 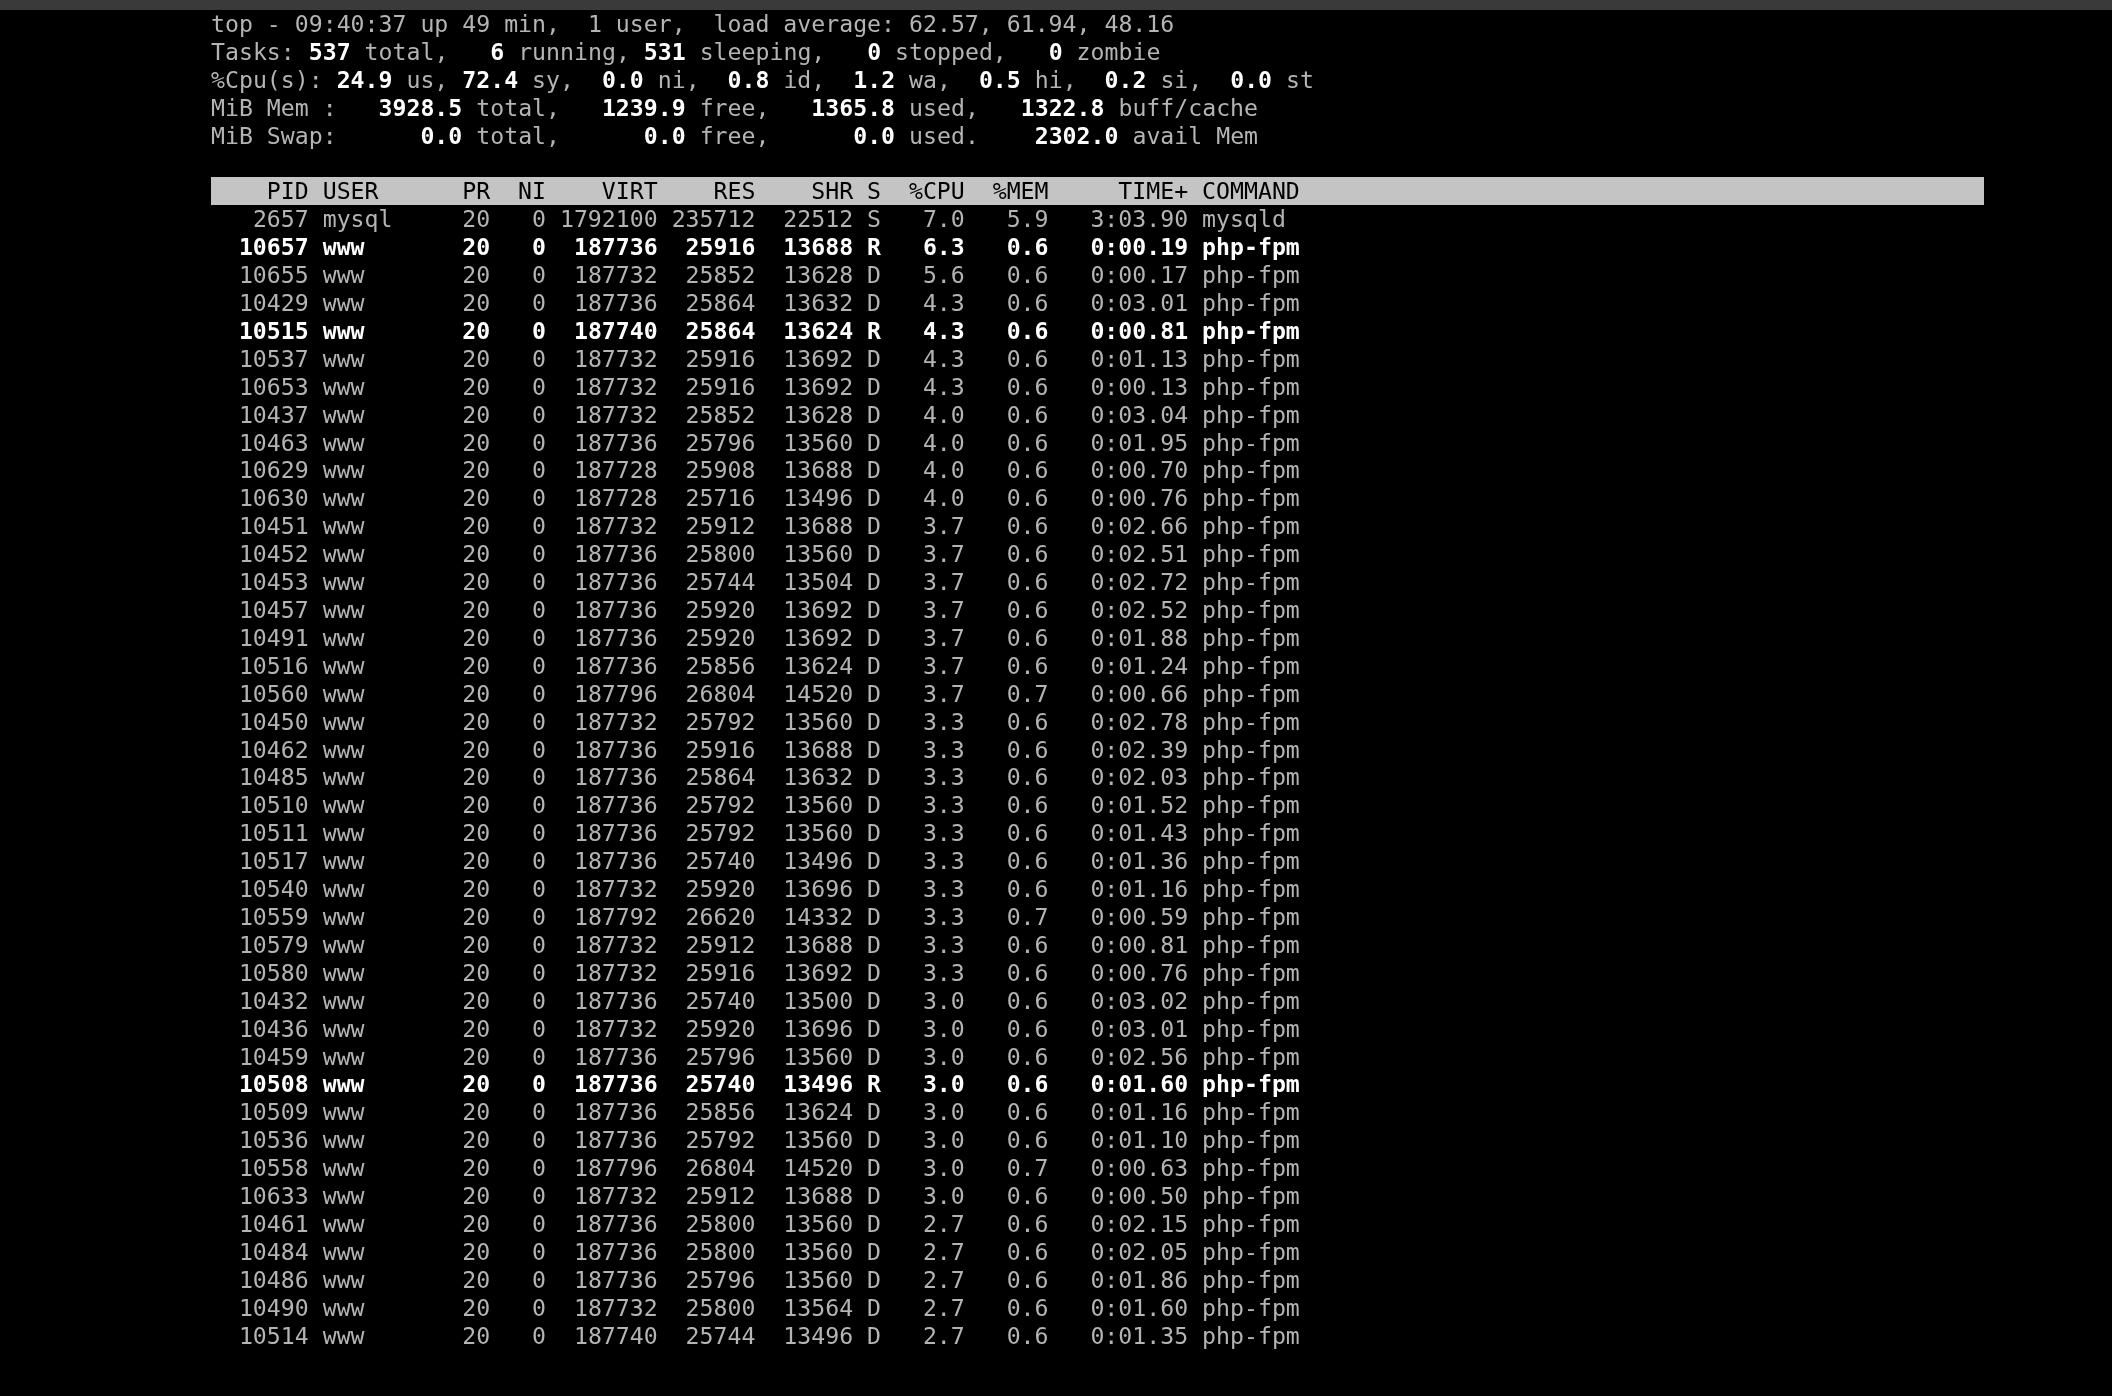 What do you see at coordinates (720, 1196) in the screenshot?
I see `table-cell: 25912` at bounding box center [720, 1196].